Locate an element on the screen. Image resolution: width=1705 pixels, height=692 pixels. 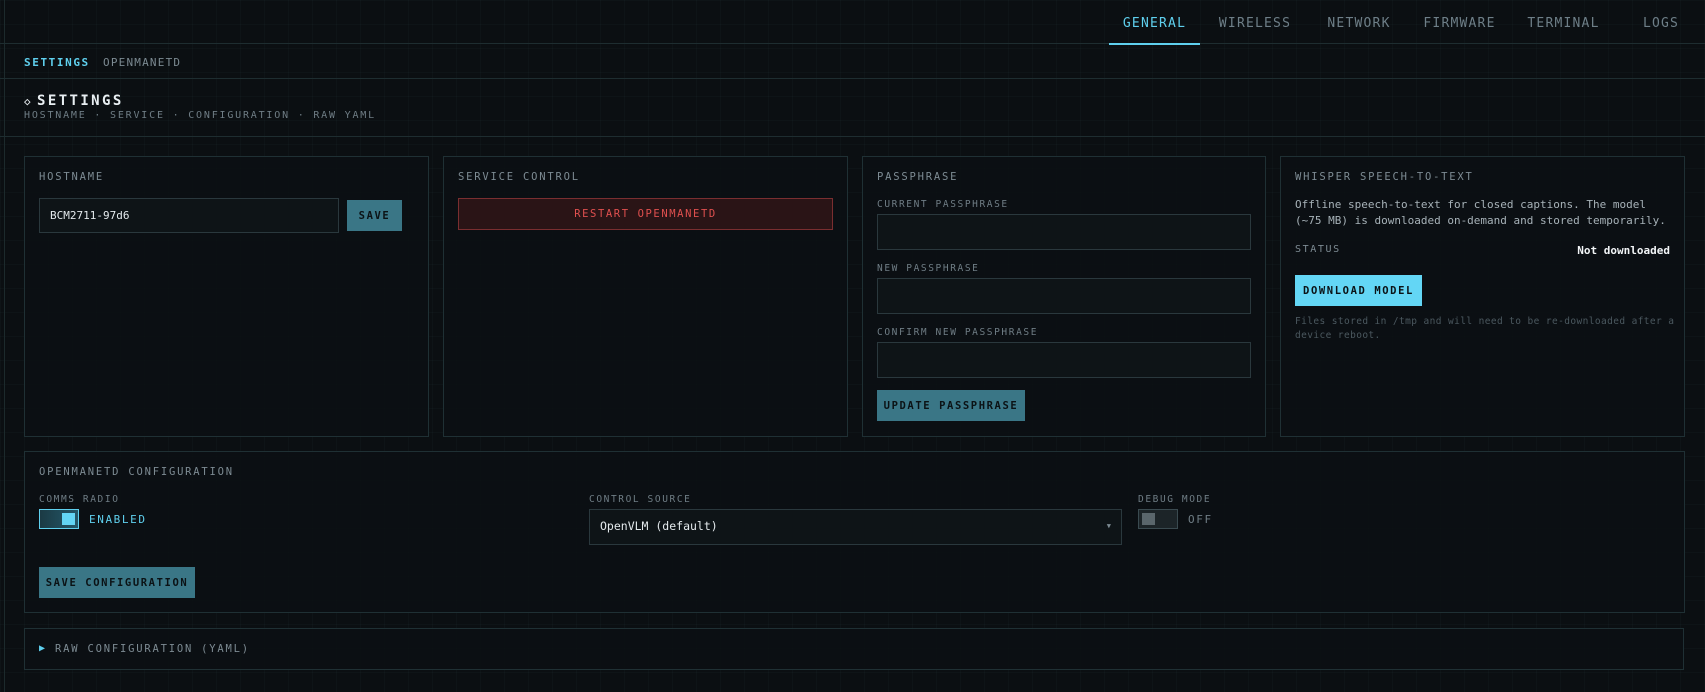
save-hostname-button: SAVE is located at coordinates (374, 215).